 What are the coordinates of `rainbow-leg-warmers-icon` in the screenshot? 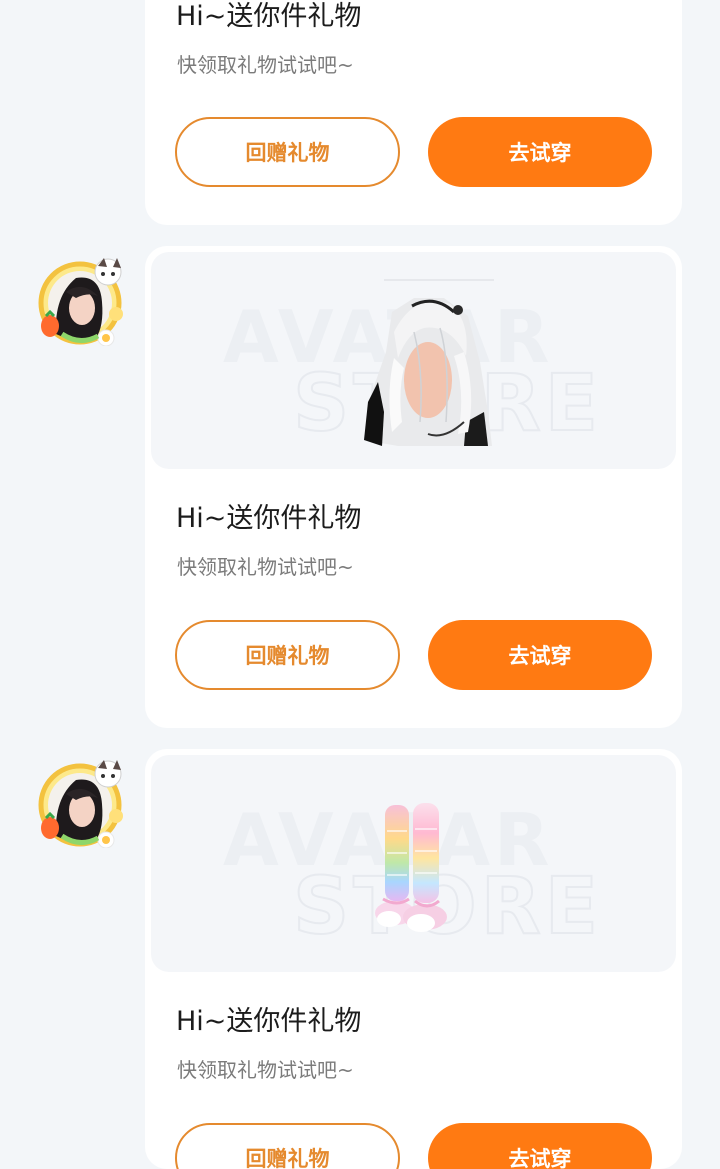 It's located at (411, 867).